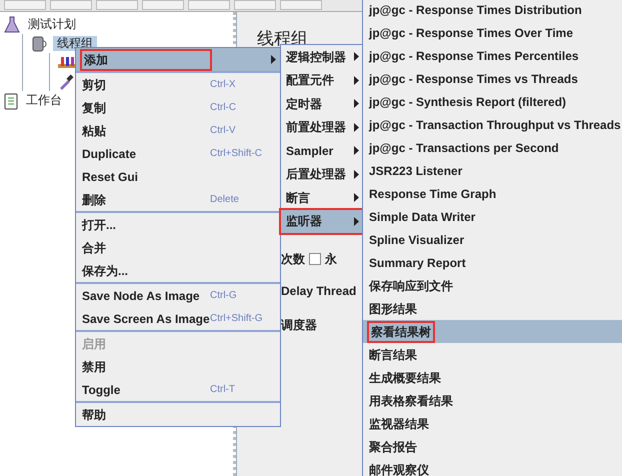 The image size is (622, 476). What do you see at coordinates (321, 150) in the screenshot?
I see `menu-item: Sampler` at bounding box center [321, 150].